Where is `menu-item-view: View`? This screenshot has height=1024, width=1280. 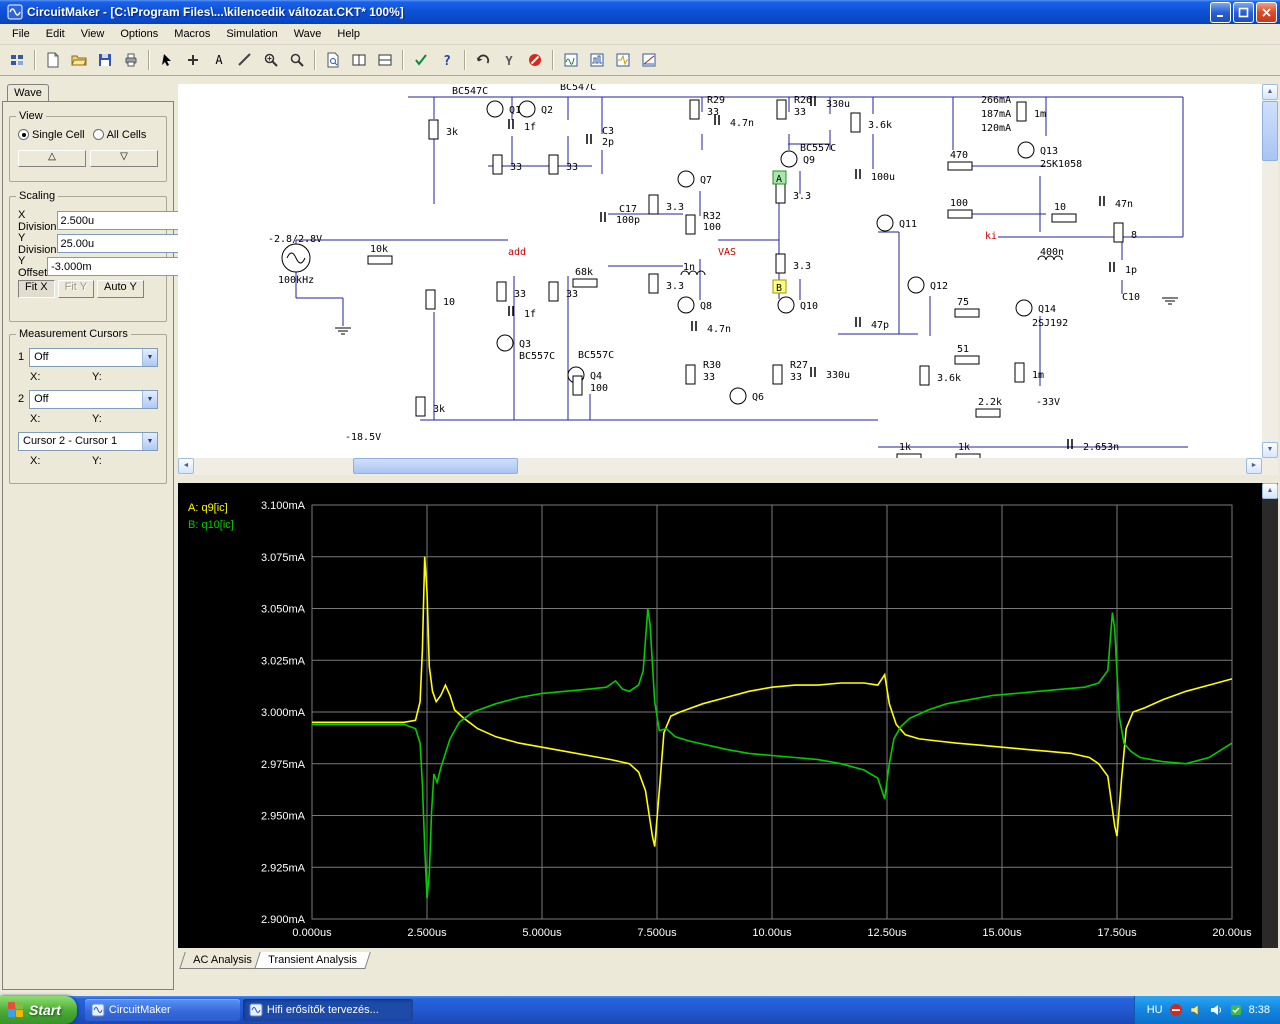 menu-item-view: View is located at coordinates (93, 34).